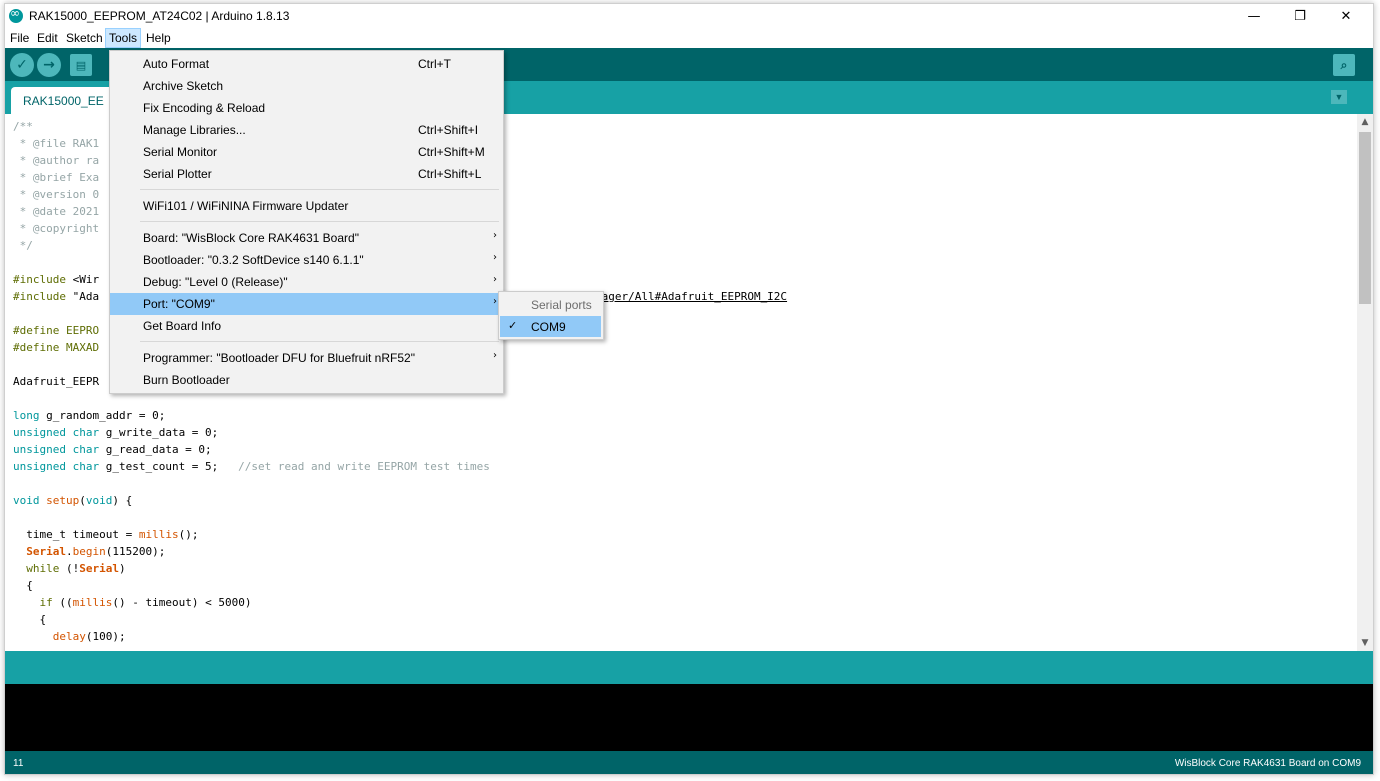 The height and width of the screenshot is (781, 1380). Describe the element at coordinates (306, 108) in the screenshot. I see `menu-item-fix-encoding: Fix Encoding & Reload` at that location.